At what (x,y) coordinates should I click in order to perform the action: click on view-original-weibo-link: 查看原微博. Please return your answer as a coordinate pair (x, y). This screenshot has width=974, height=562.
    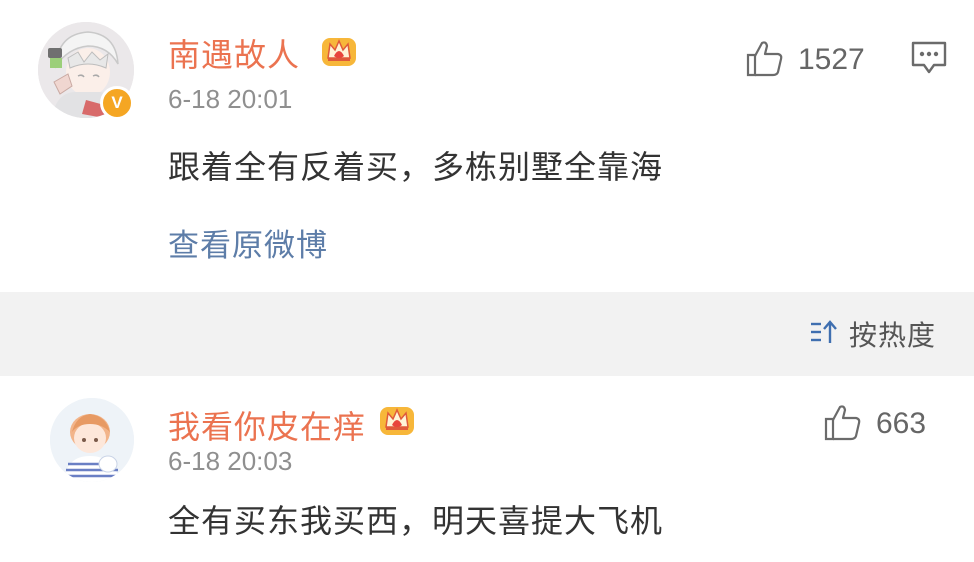
    Looking at the image, I should click on (248, 242).